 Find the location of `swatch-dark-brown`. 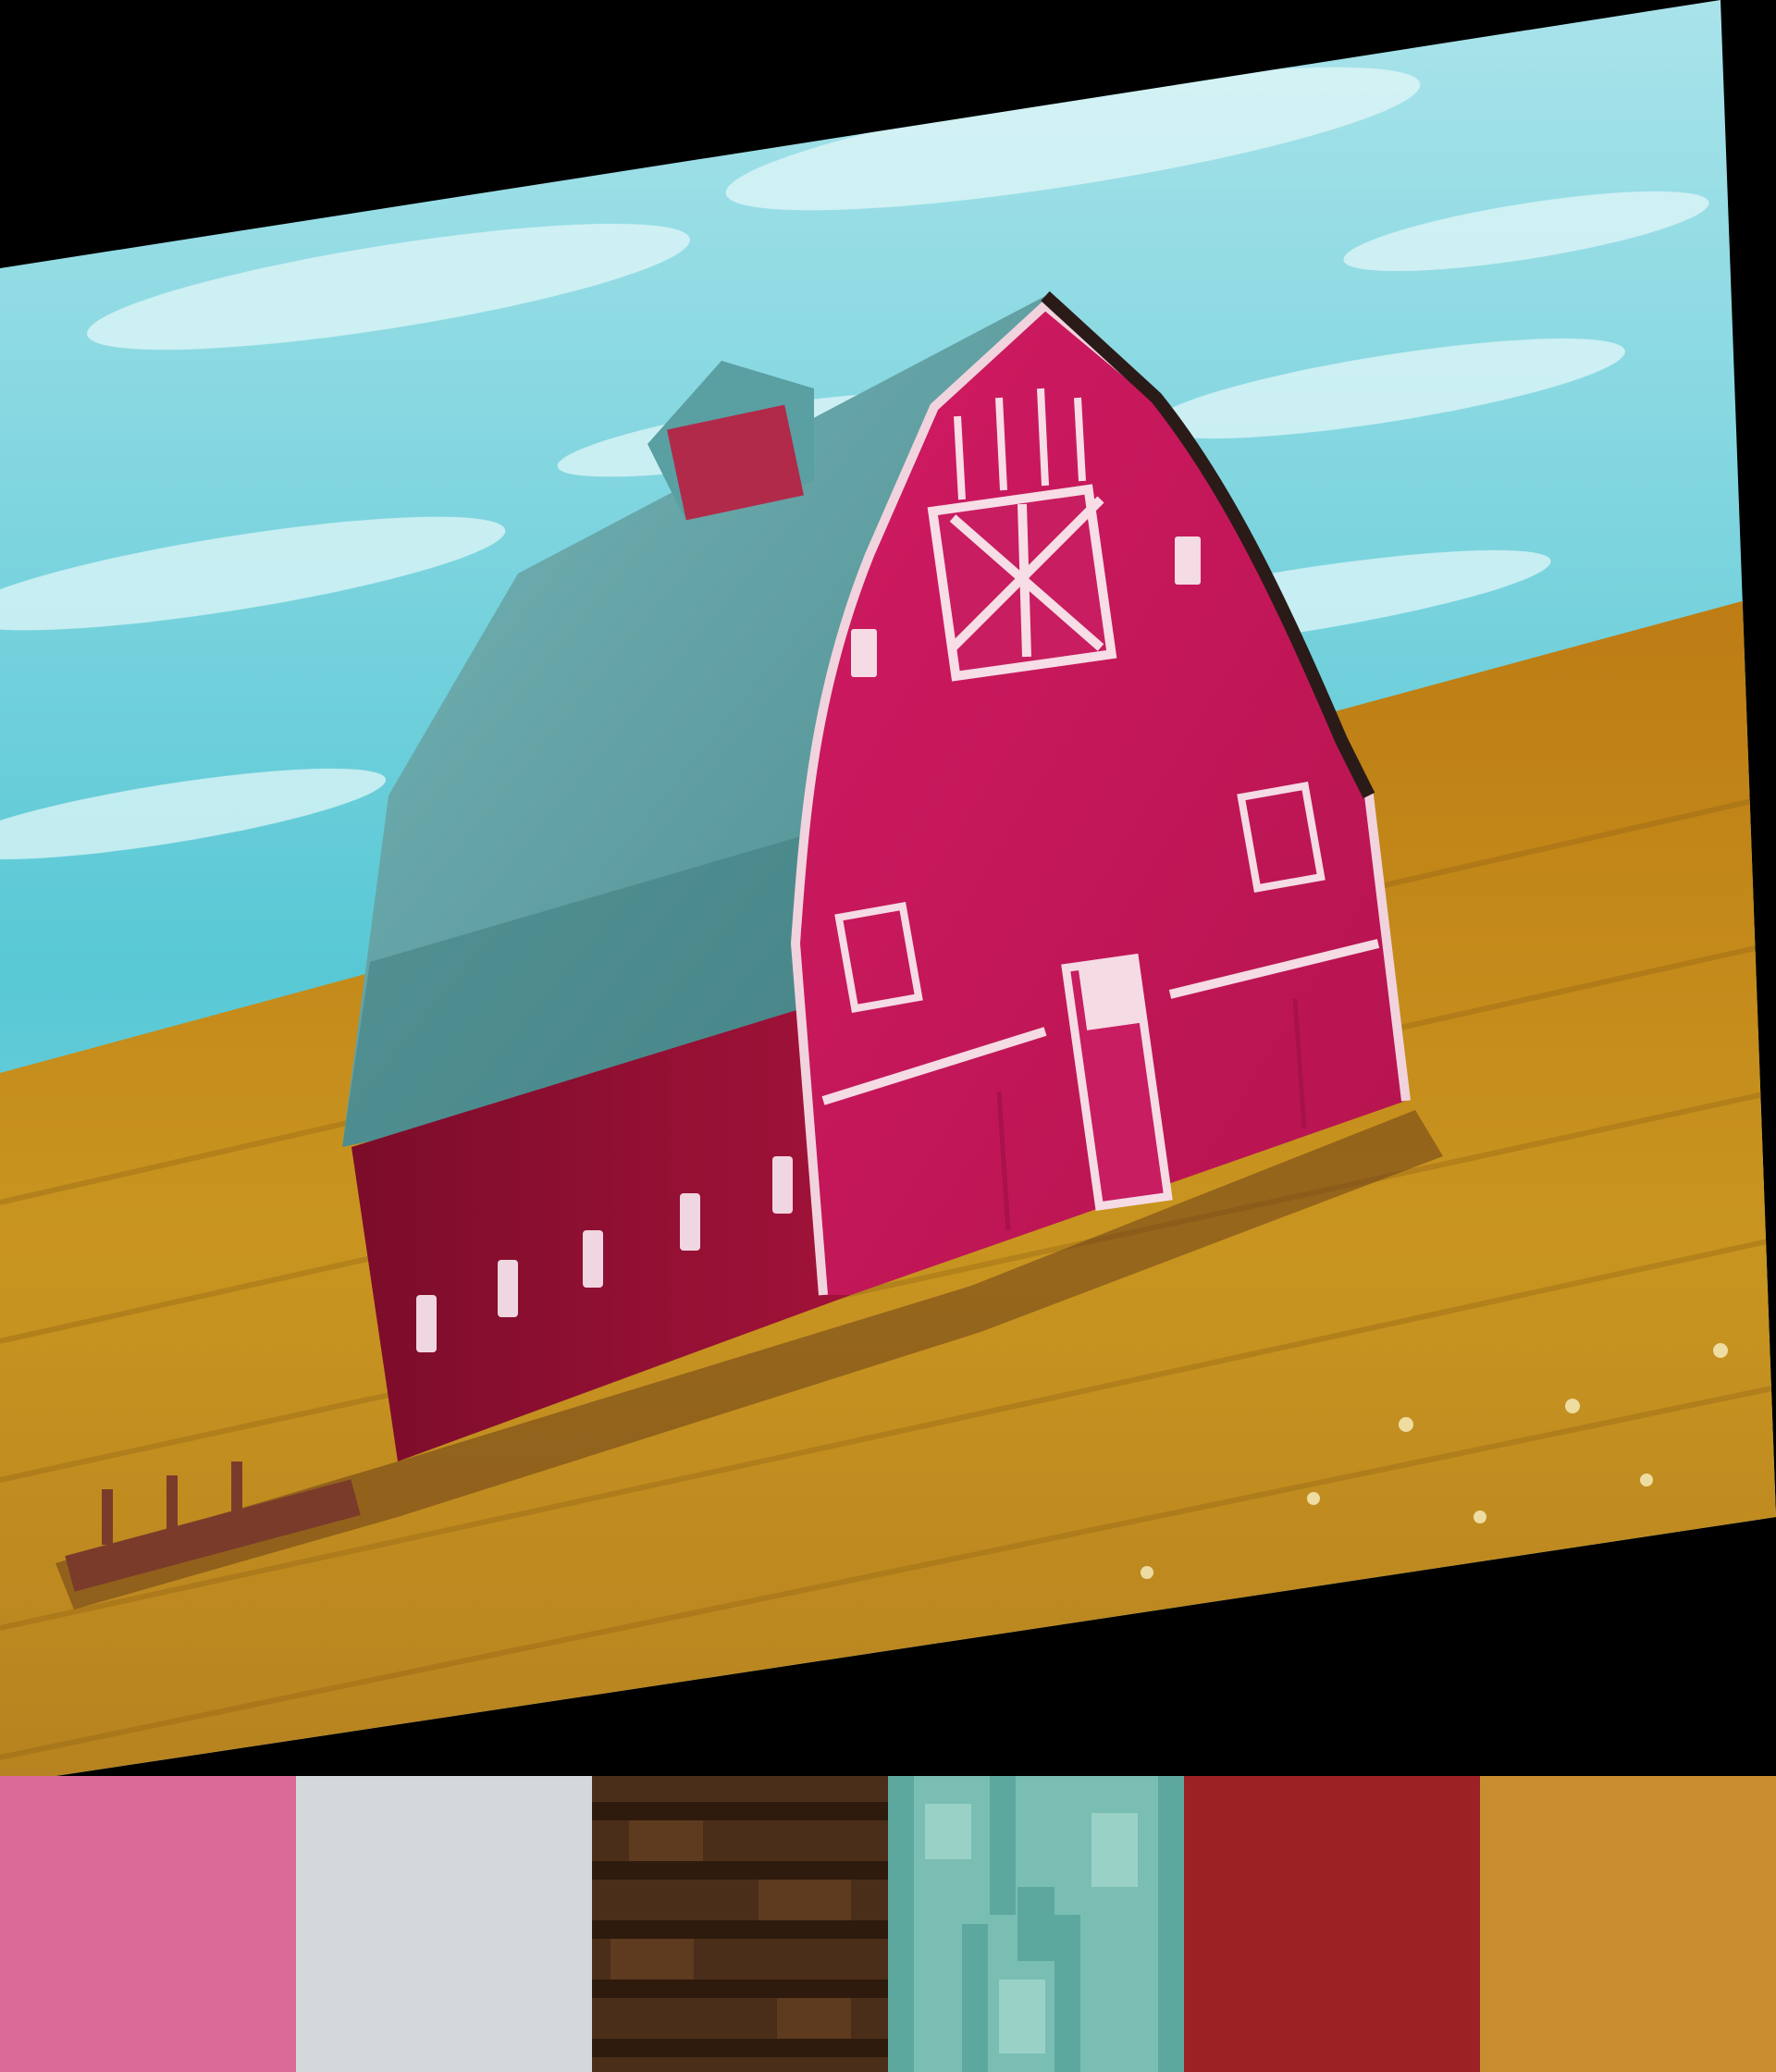

swatch-dark-brown is located at coordinates (740, 1924).